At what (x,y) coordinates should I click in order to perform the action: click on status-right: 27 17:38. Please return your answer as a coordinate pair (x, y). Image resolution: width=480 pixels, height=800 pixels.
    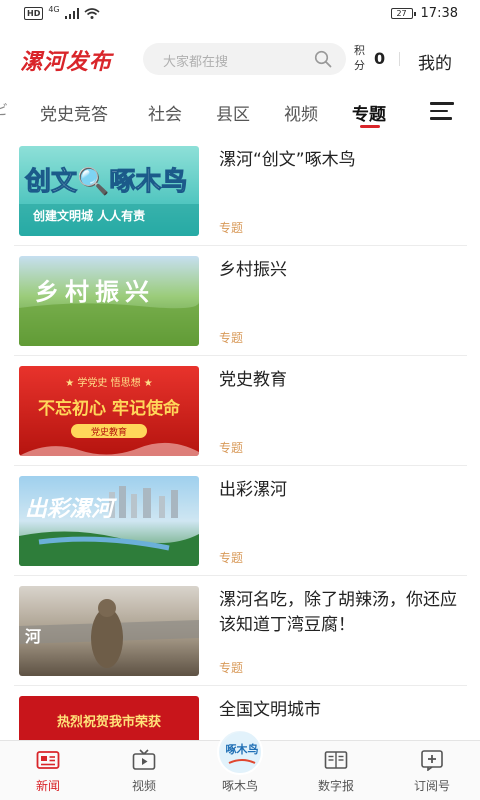
    Looking at the image, I should click on (424, 13).